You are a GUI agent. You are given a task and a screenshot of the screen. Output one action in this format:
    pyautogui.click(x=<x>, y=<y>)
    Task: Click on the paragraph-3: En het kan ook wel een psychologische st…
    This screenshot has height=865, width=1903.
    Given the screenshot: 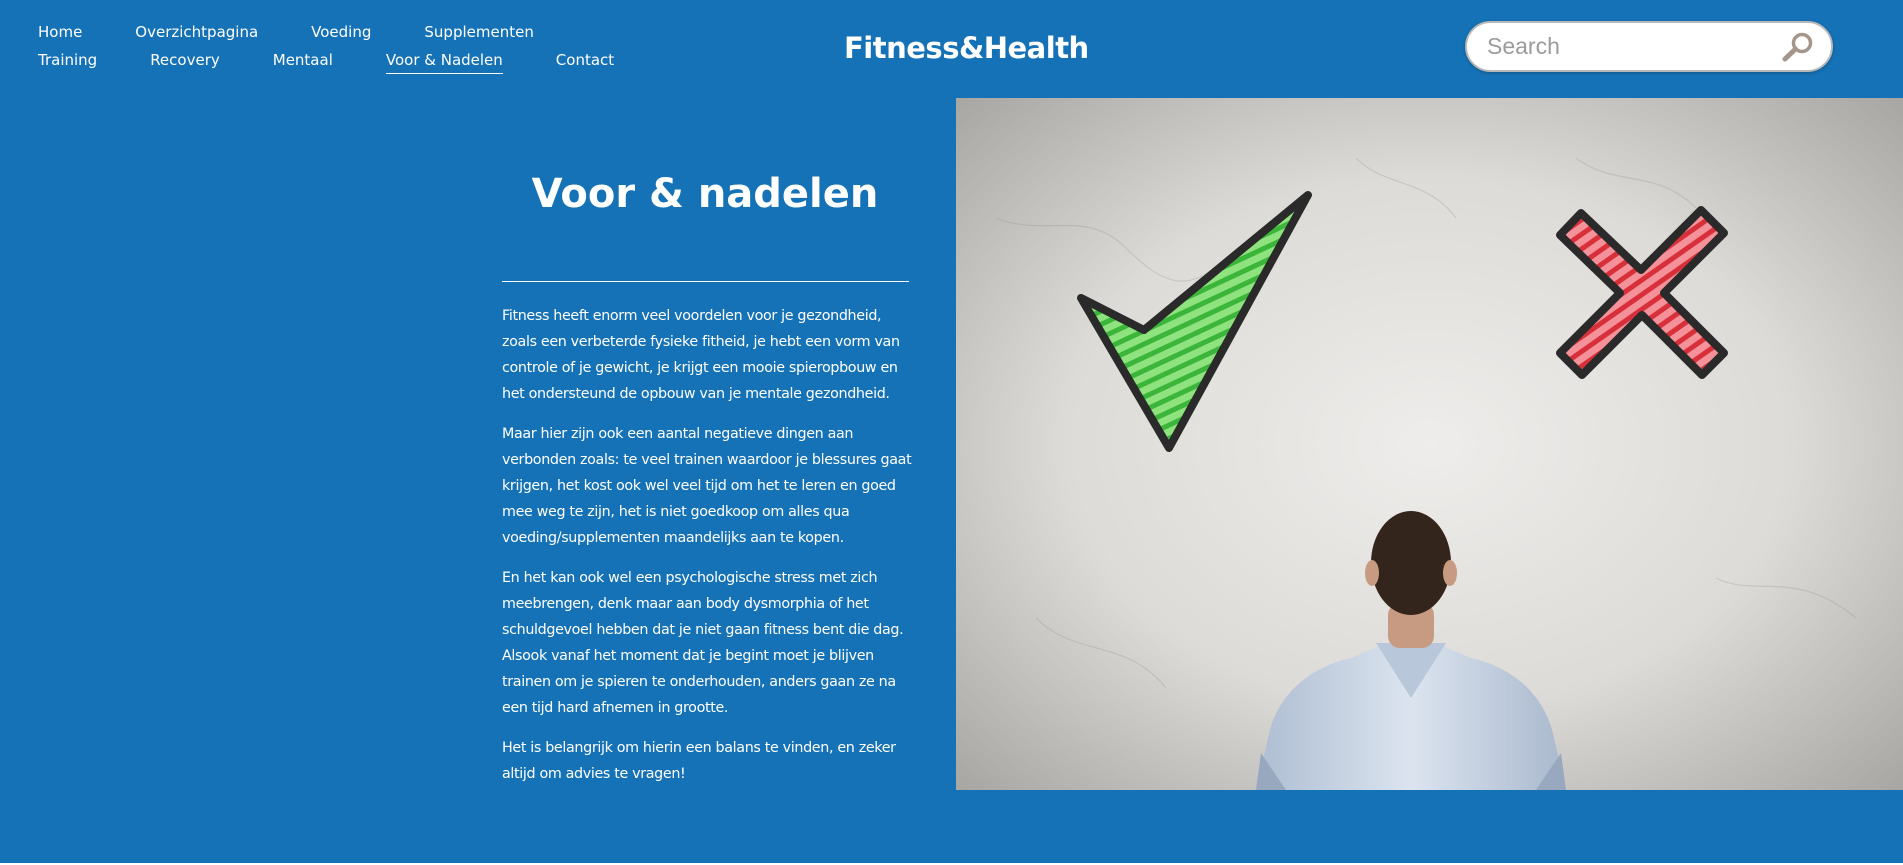 What is the action you would take?
    pyautogui.click(x=703, y=643)
    